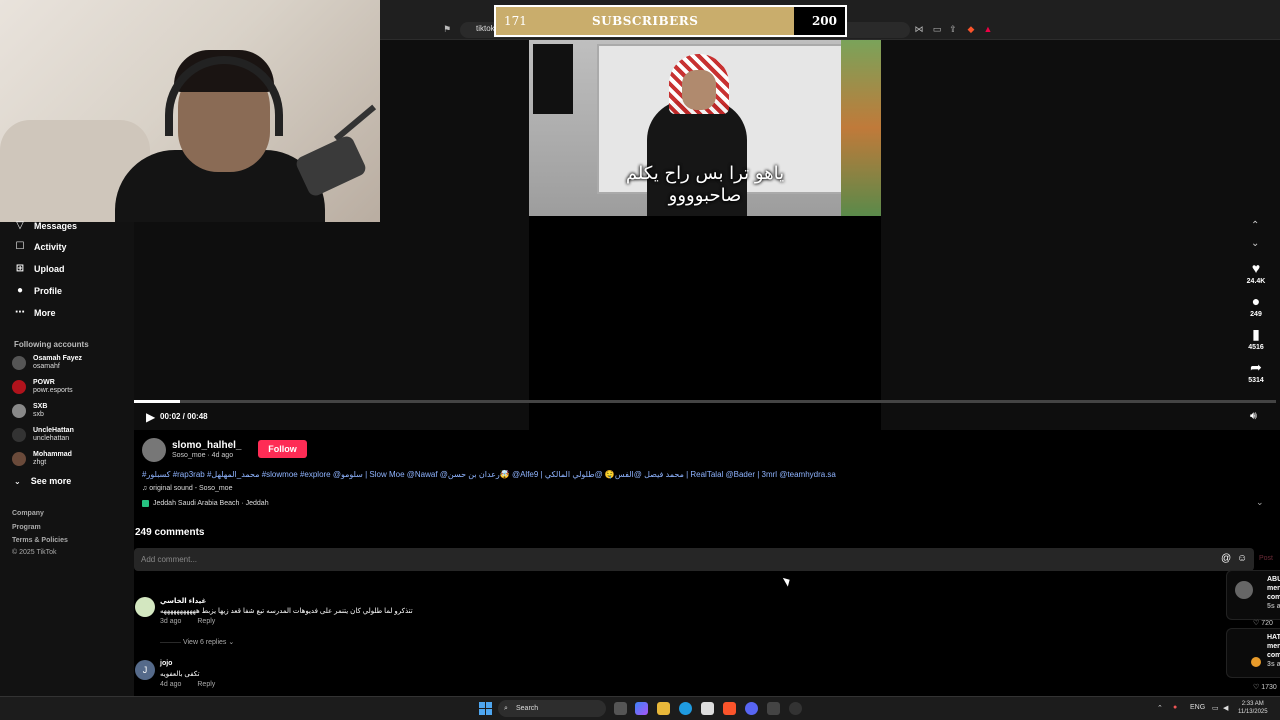 The height and width of the screenshot is (720, 1280). Describe the element at coordinates (39, 269) in the screenshot. I see `sidebar-item-upload: ⊞ Upload` at that location.